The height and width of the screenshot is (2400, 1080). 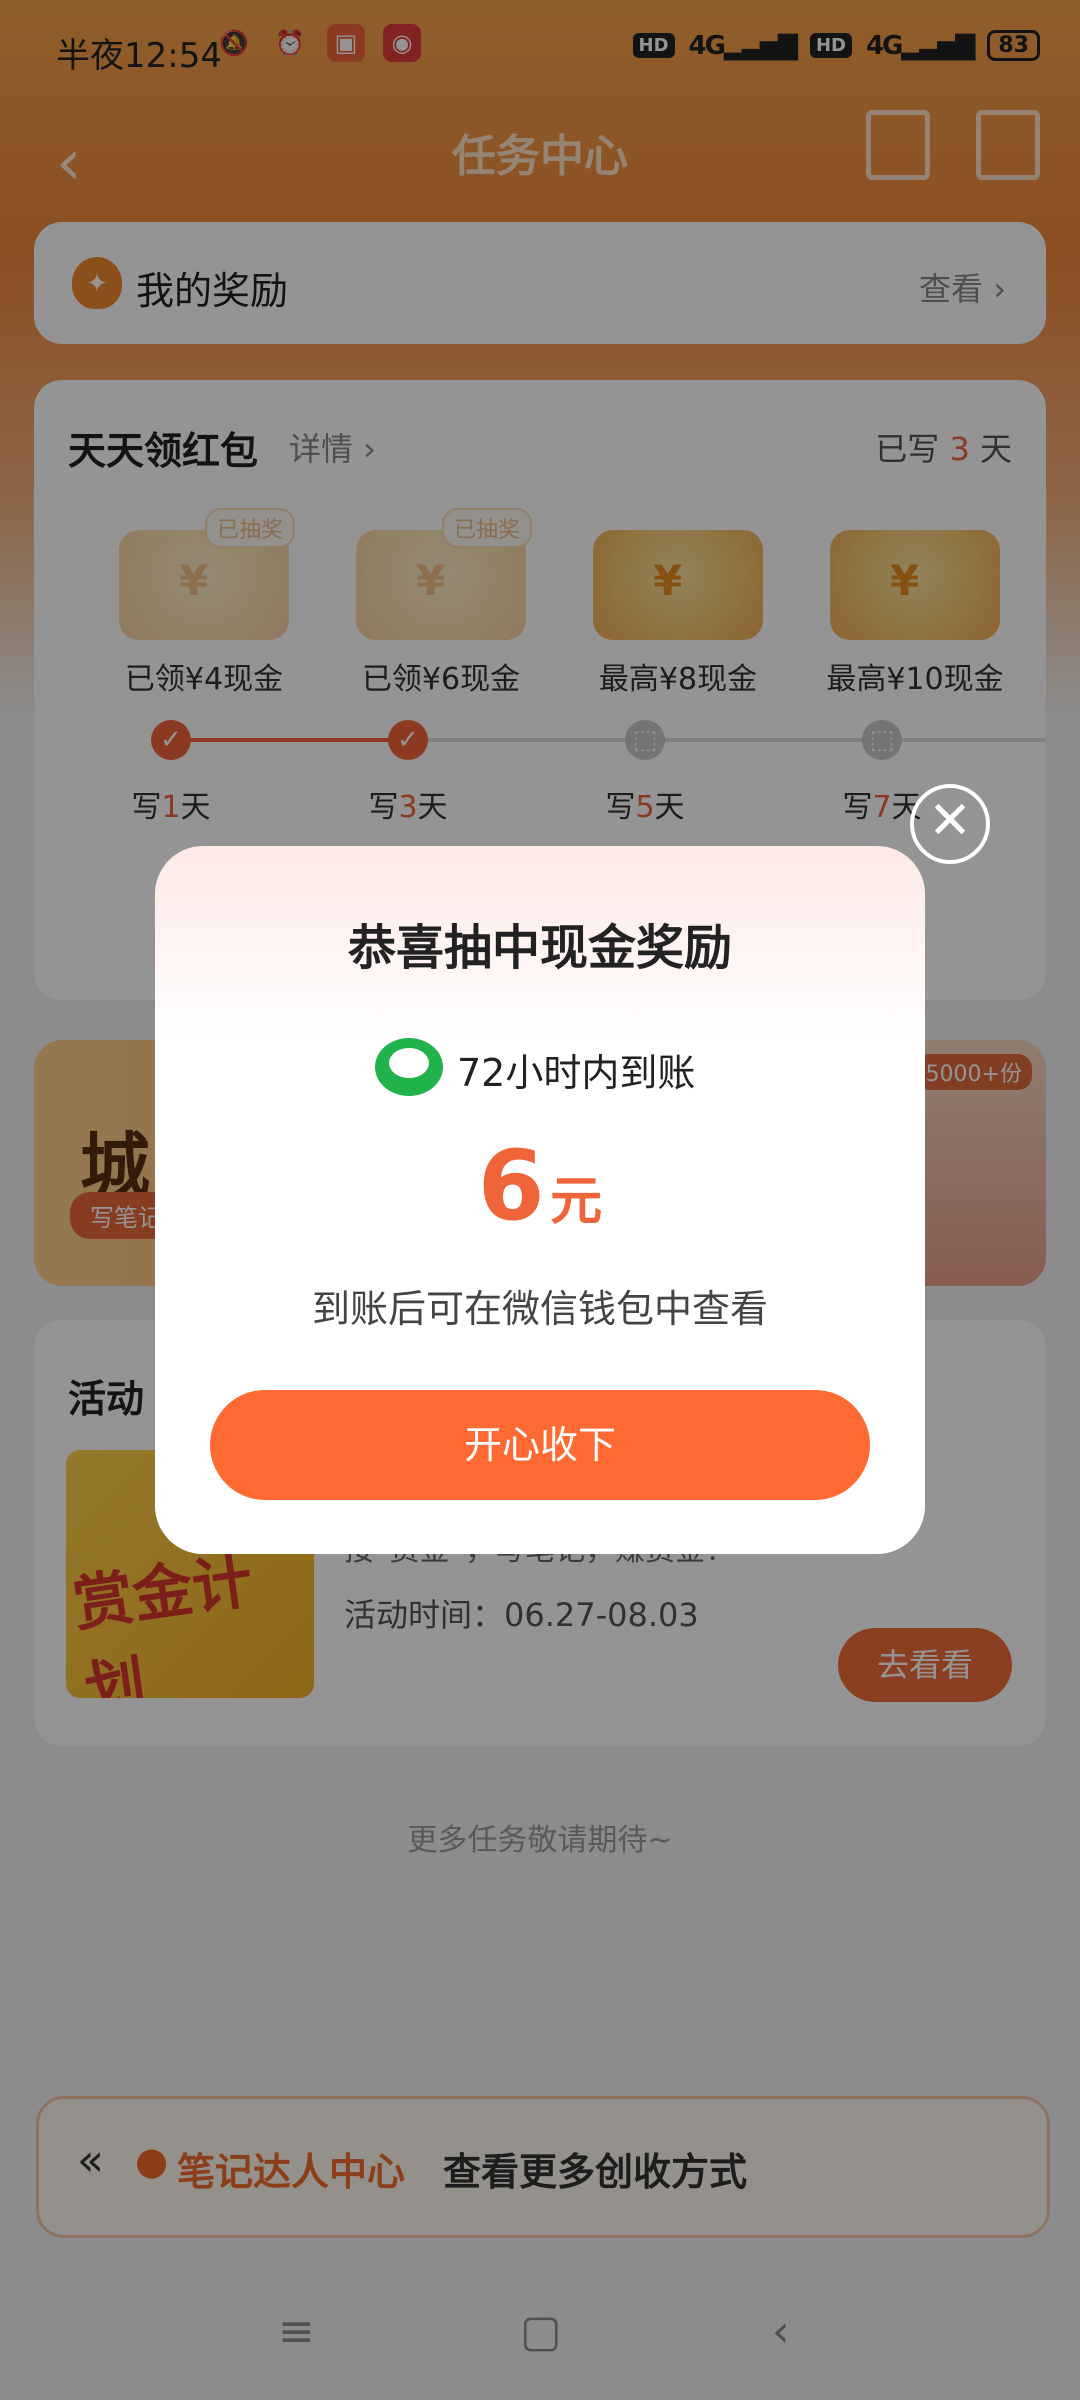 I want to click on arrival-time-text: 72小时内到账, so click(x=576, y=1073).